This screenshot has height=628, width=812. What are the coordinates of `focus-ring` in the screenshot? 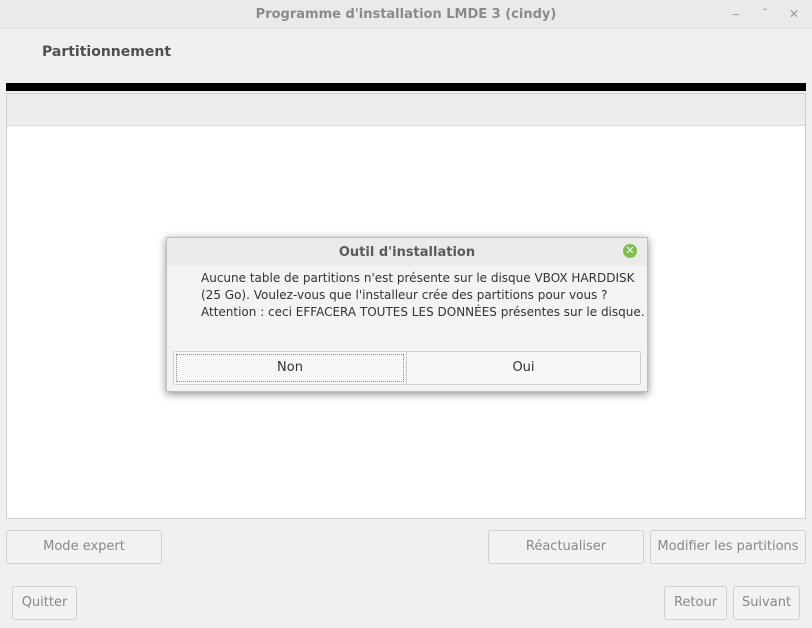 It's located at (290, 368).